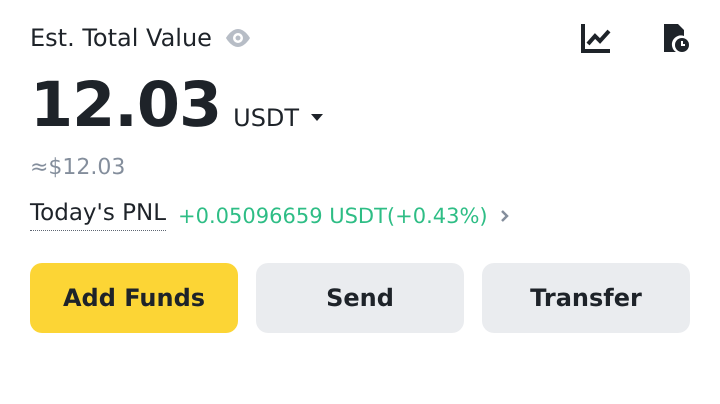  I want to click on fiat-value: ≈$12.03, so click(78, 167).